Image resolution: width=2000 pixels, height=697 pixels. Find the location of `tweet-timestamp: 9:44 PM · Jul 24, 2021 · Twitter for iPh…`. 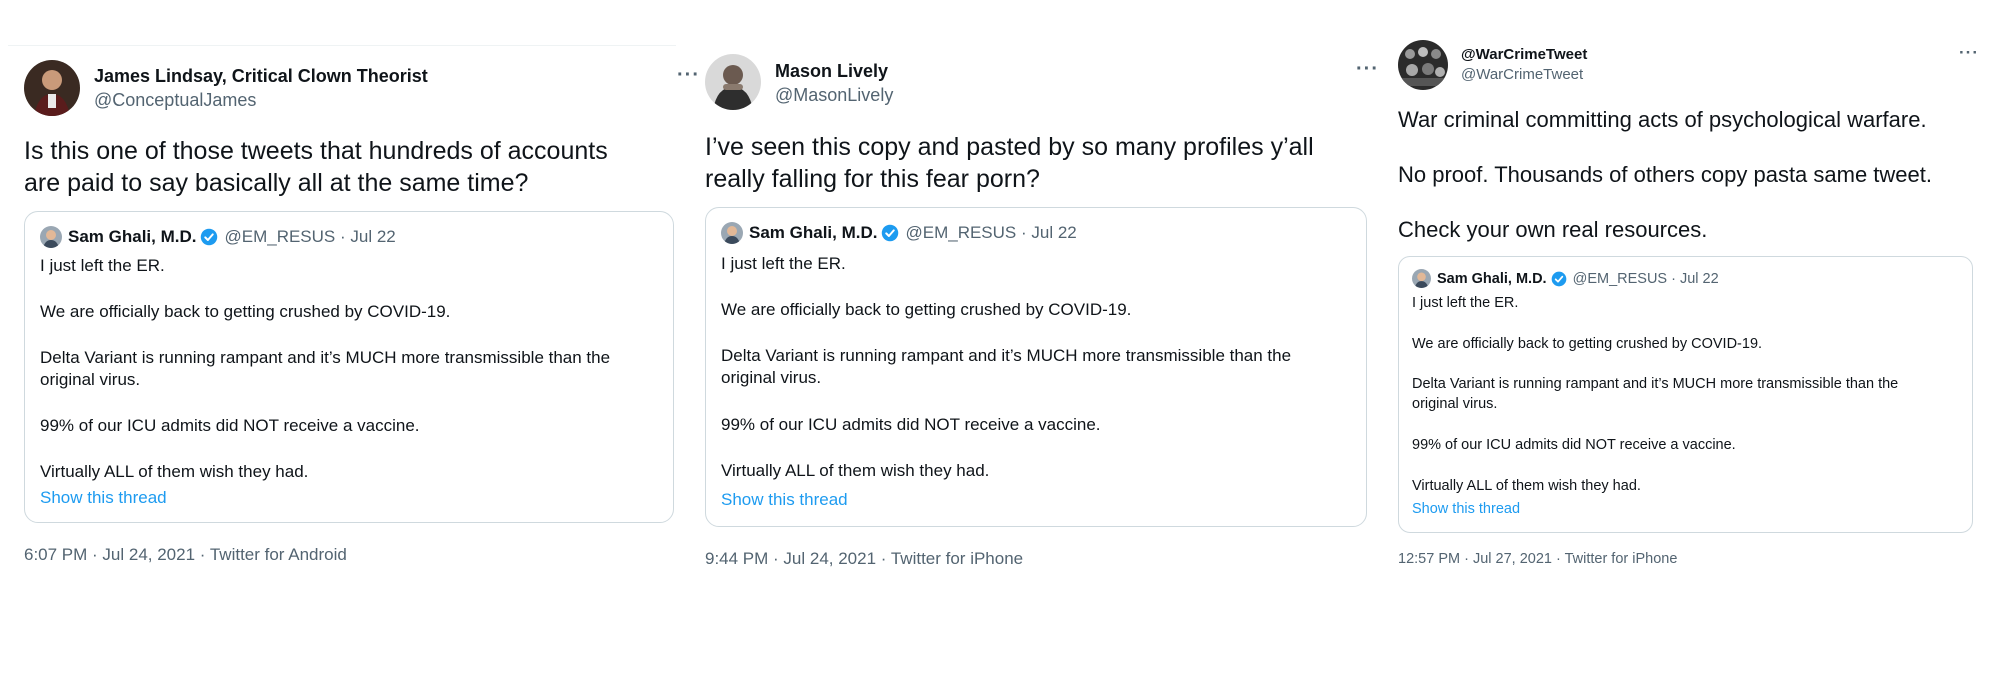

tweet-timestamp: 9:44 PM · Jul 24, 2021 · Twitter for iPh… is located at coordinates (864, 559).